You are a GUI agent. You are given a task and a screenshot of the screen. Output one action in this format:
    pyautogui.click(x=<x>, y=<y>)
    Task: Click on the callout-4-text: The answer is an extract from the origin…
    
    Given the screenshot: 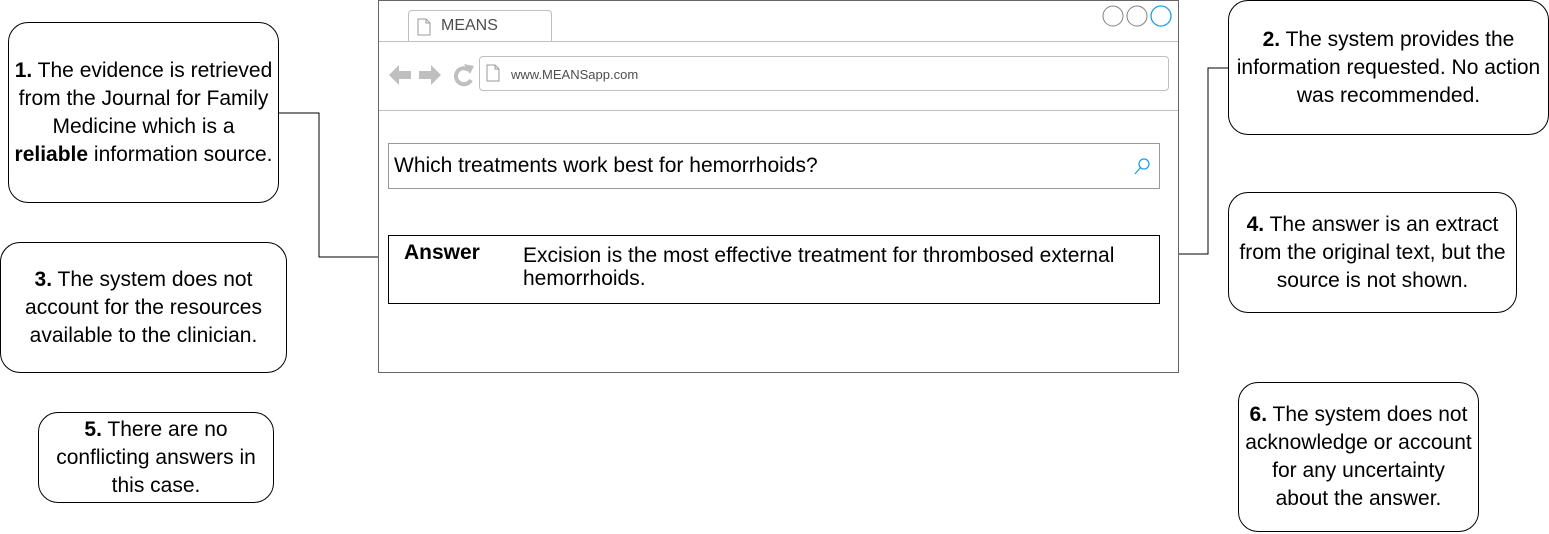 What is the action you would take?
    pyautogui.click(x=1372, y=252)
    